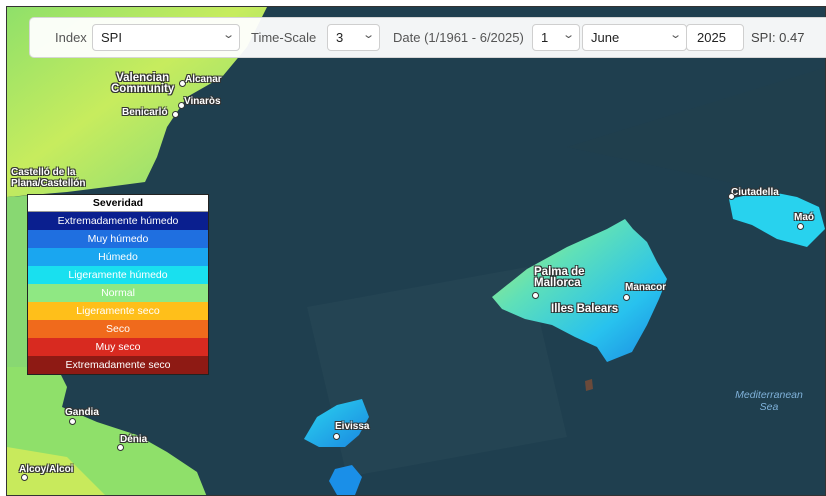 Image resolution: width=826 pixels, height=496 pixels. I want to click on label-mao: Maó, so click(804, 217).